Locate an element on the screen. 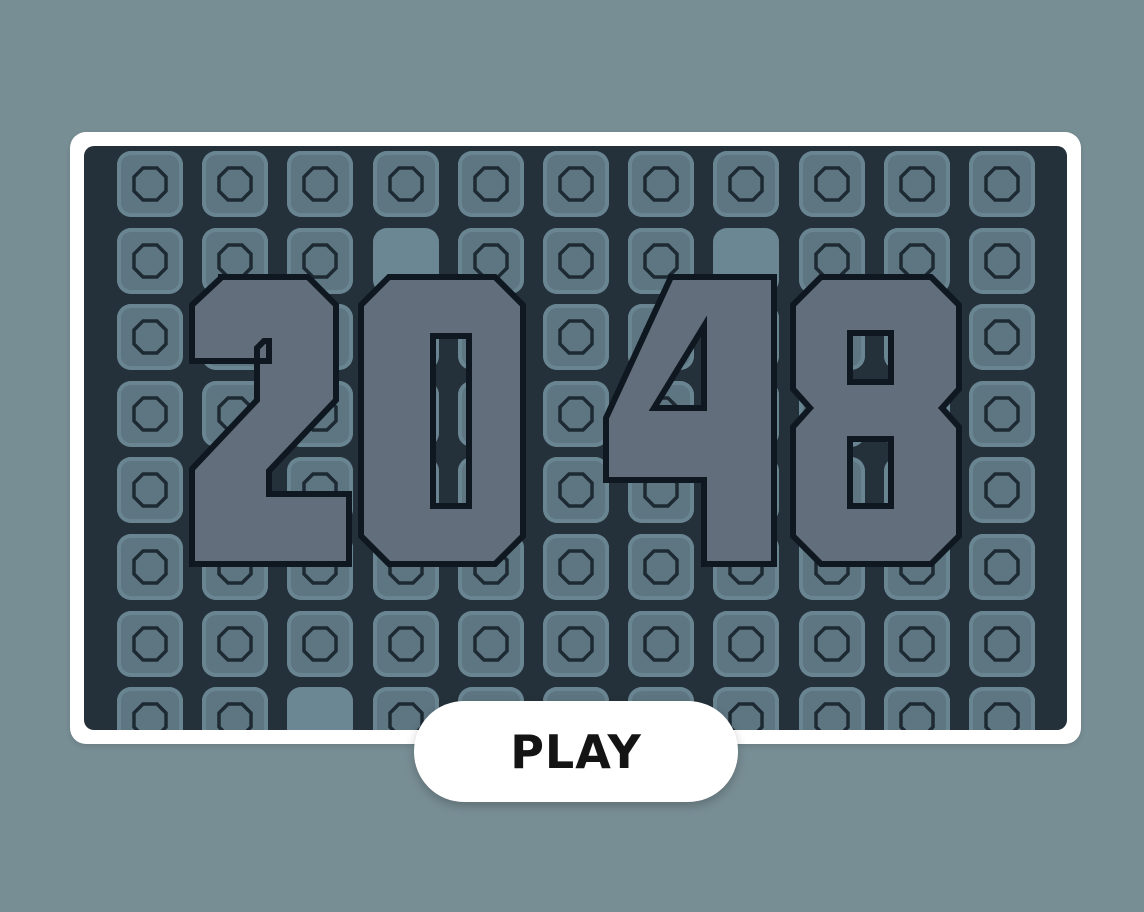 The width and height of the screenshot is (1144, 912). play-button: PLAY is located at coordinates (576, 751).